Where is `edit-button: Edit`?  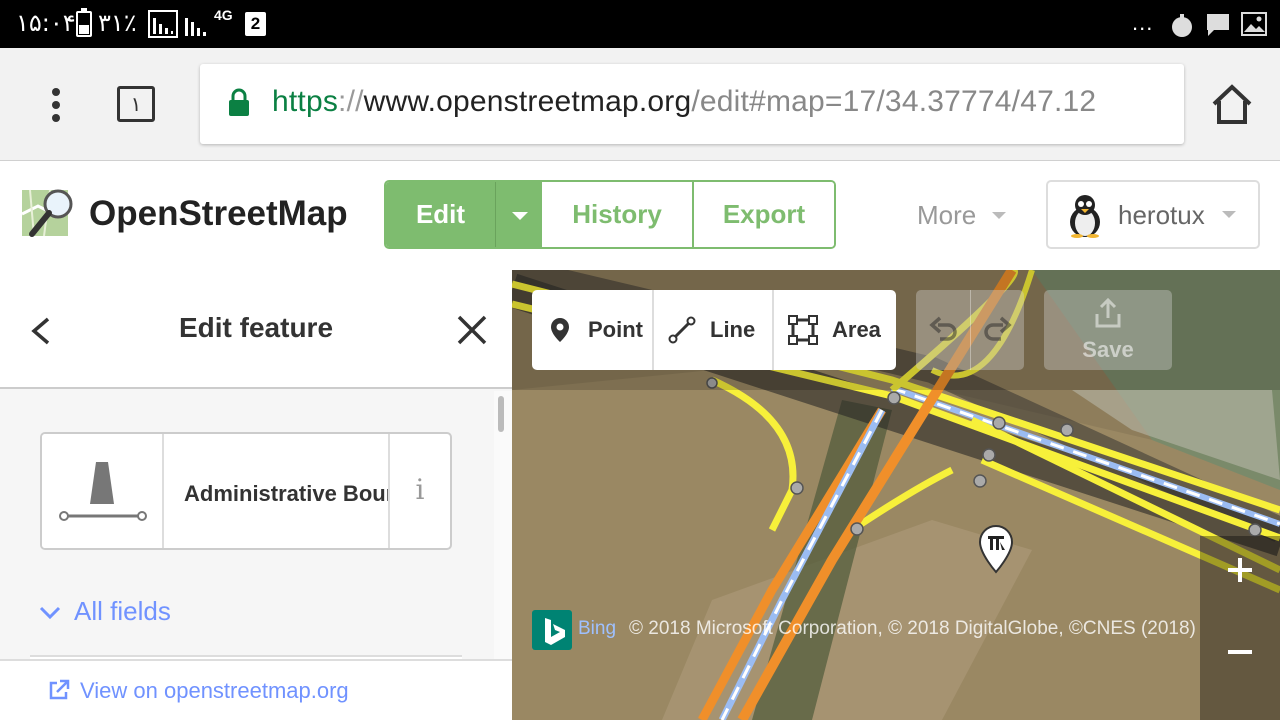
edit-button: Edit is located at coordinates (441, 214).